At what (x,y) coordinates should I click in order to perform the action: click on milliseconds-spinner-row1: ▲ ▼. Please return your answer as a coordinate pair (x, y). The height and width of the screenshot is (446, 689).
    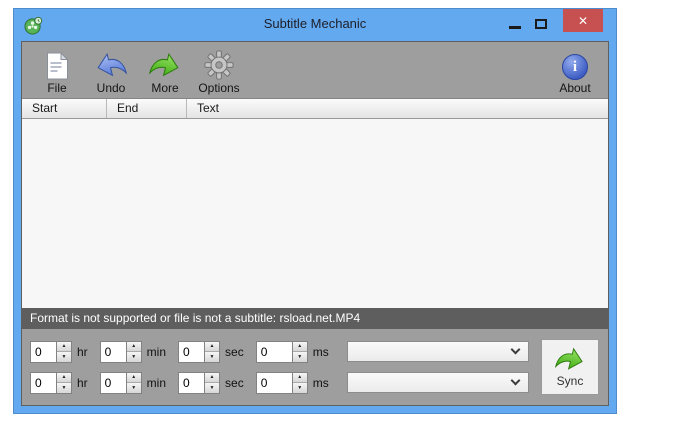
    Looking at the image, I should click on (281, 351).